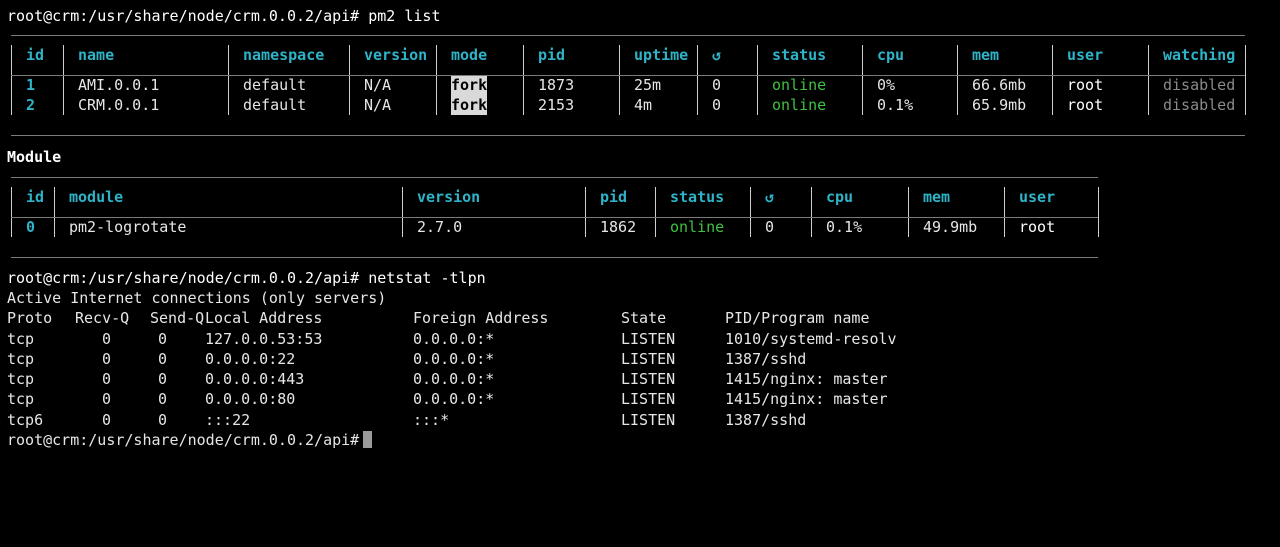  Describe the element at coordinates (146, 55) in the screenshot. I see `col-header-name: name` at that location.